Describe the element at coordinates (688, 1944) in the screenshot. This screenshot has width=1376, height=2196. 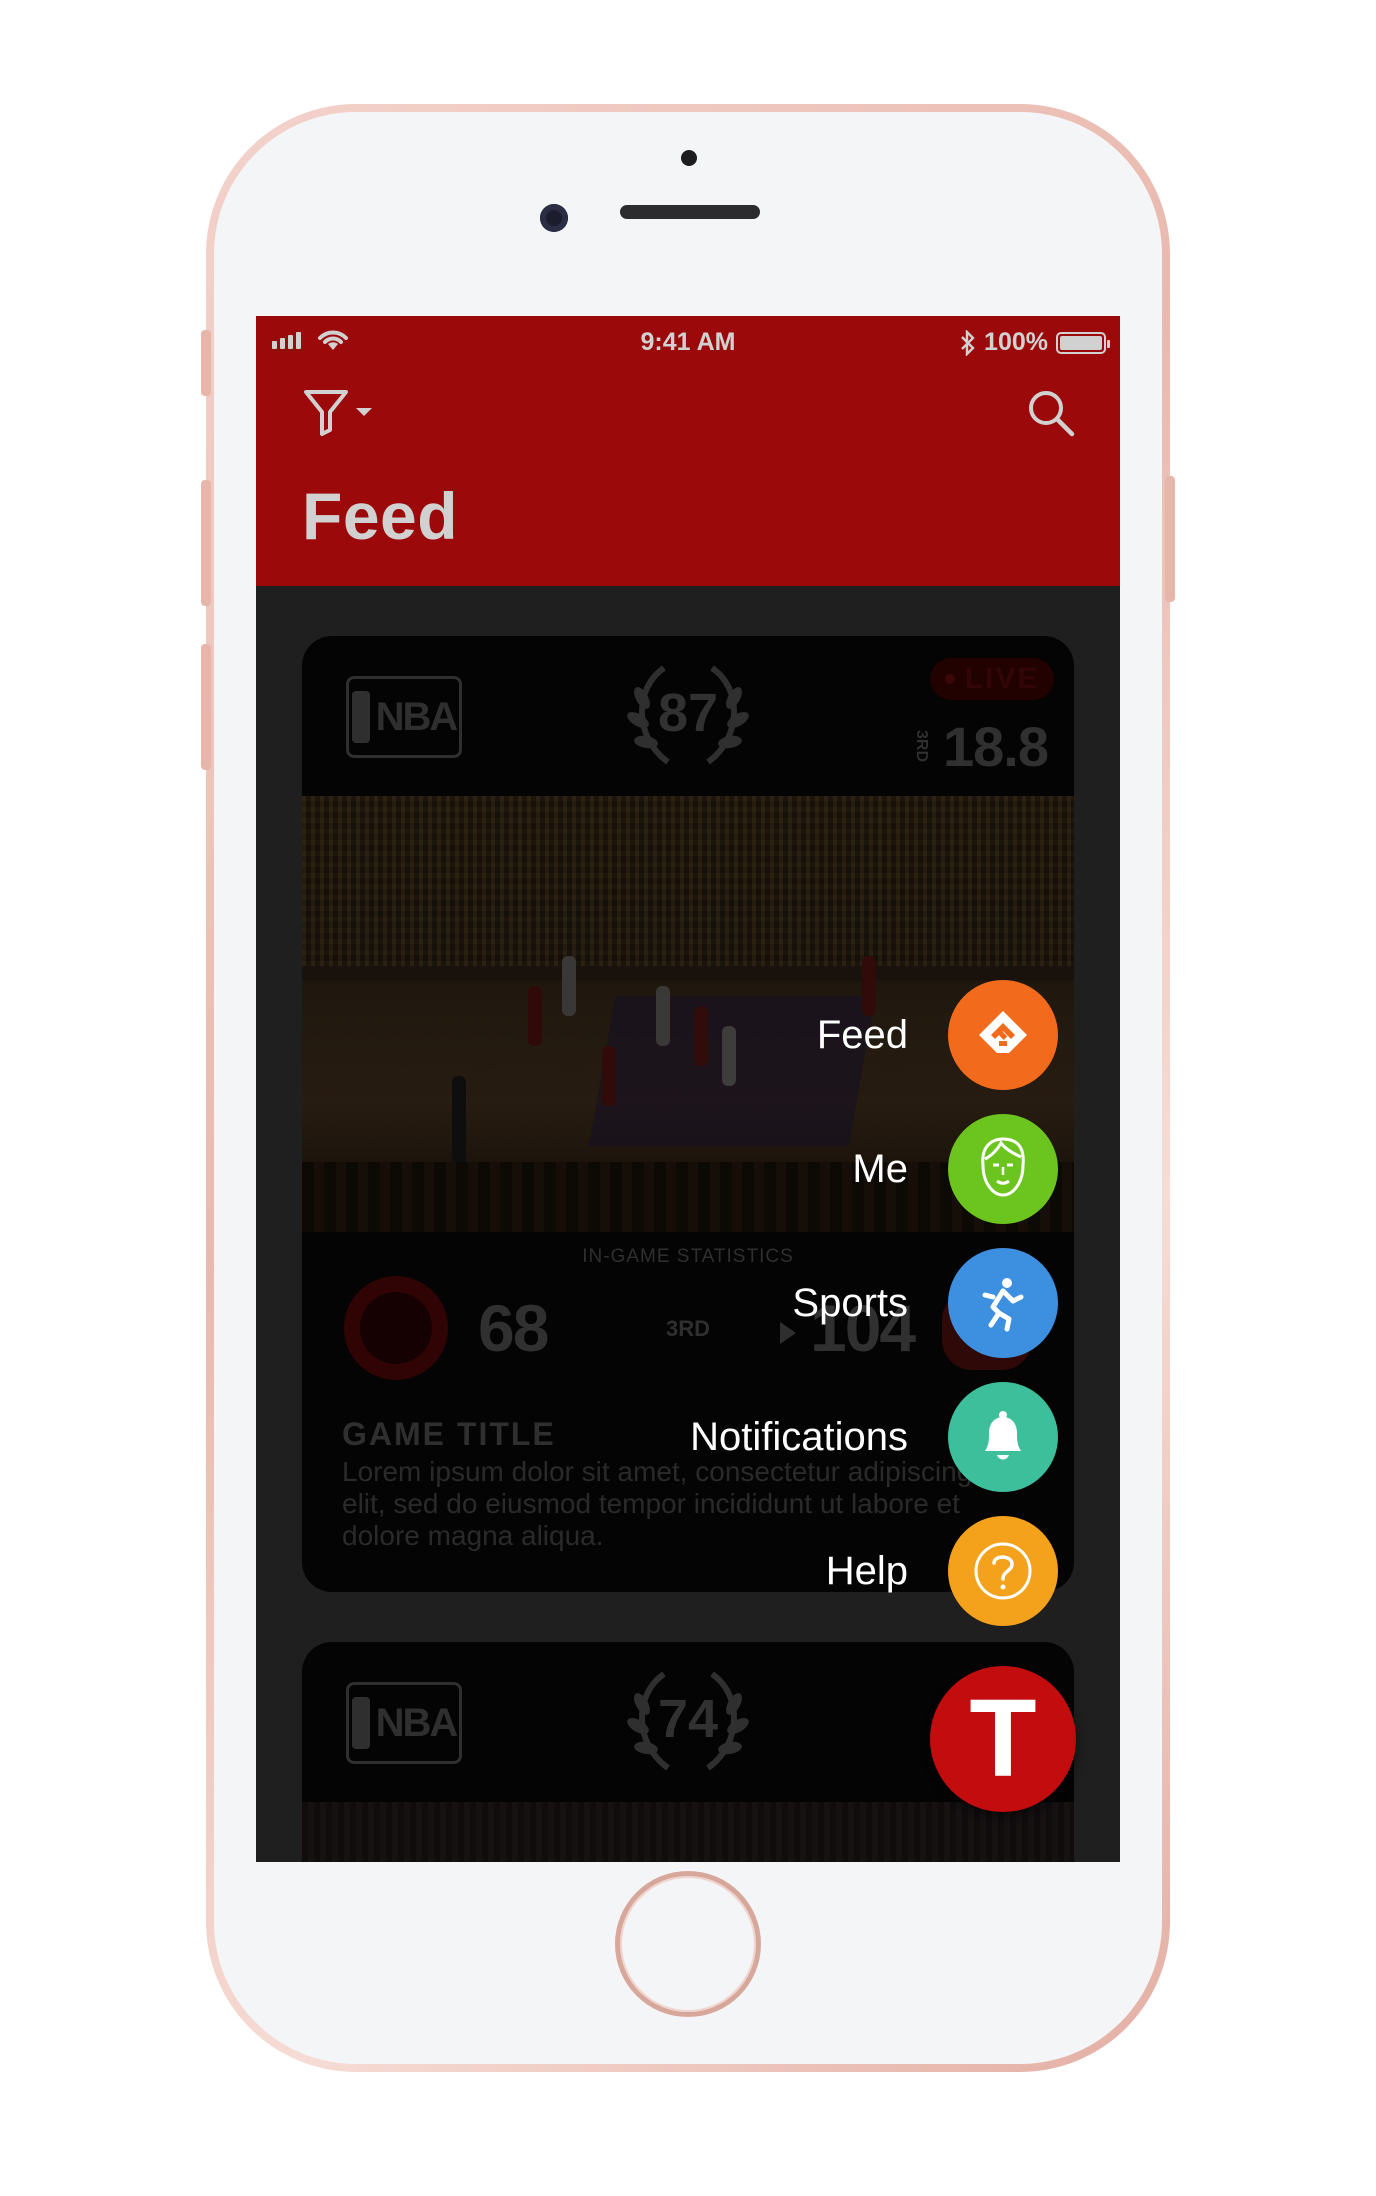
I see `home-button` at that location.